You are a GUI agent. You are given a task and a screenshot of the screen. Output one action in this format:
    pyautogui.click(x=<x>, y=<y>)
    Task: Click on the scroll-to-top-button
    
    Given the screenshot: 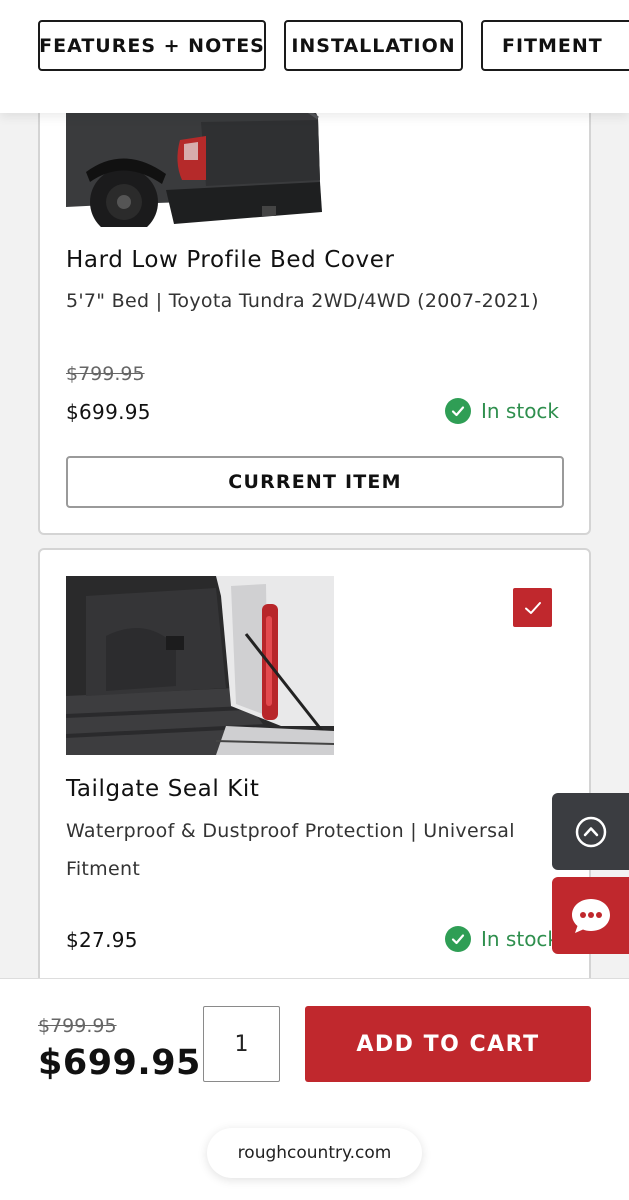 What is the action you would take?
    pyautogui.click(x=590, y=831)
    